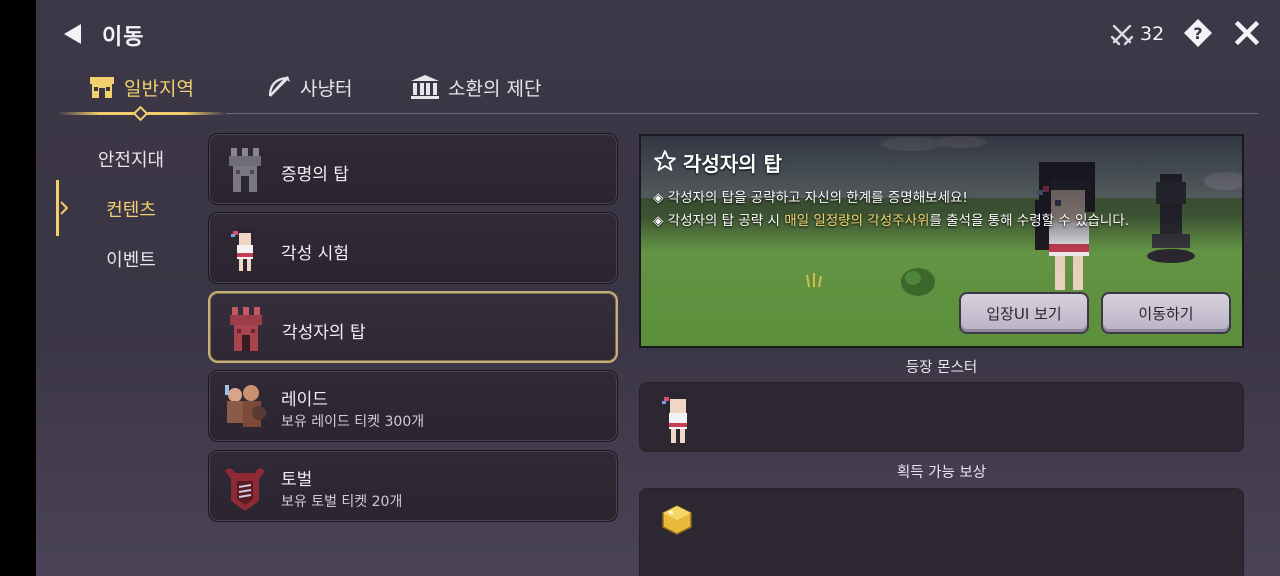 The image size is (1280, 576). What do you see at coordinates (1029, 221) in the screenshot?
I see `description-text: 를 출석을 통해 수령할 수 있습니다.` at bounding box center [1029, 221].